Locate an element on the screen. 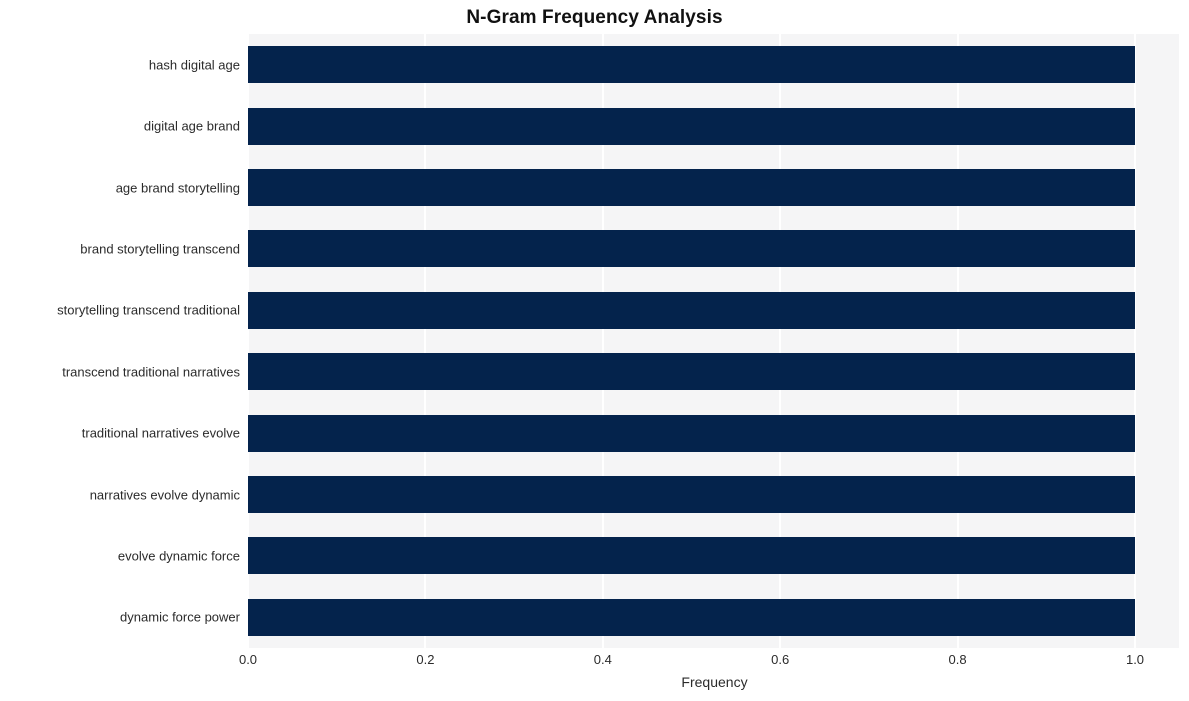 This screenshot has height=701, width=1189. x-axis-tick-label: 0.8 is located at coordinates (957, 659).